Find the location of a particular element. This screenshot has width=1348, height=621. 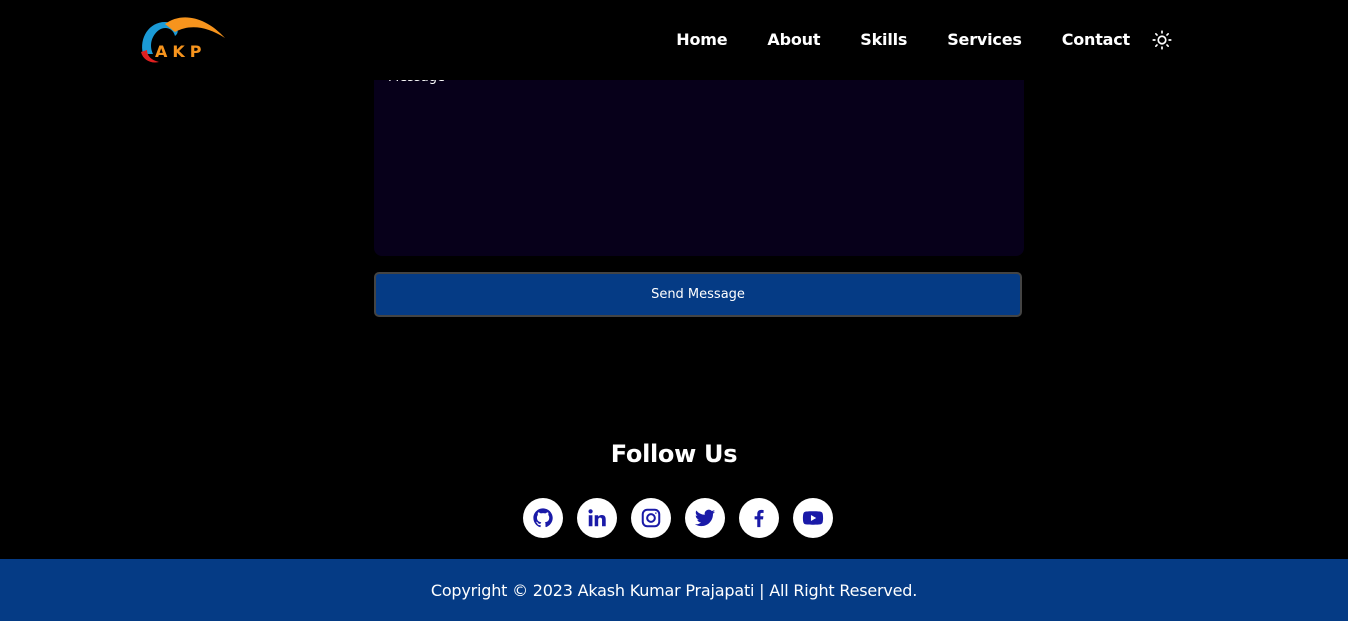

facebook-link is located at coordinates (759, 518).